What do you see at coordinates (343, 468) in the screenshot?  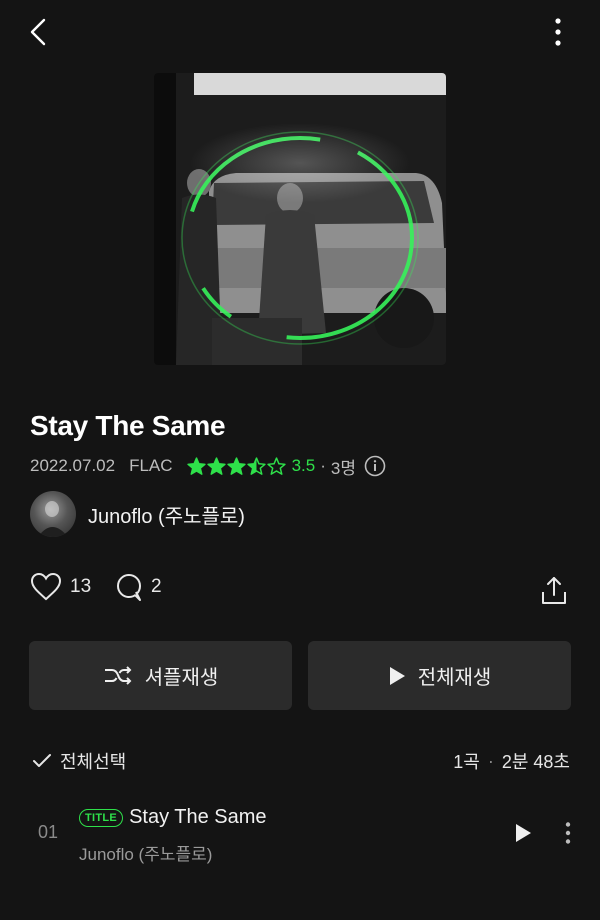 I see `rating-count: 3명` at bounding box center [343, 468].